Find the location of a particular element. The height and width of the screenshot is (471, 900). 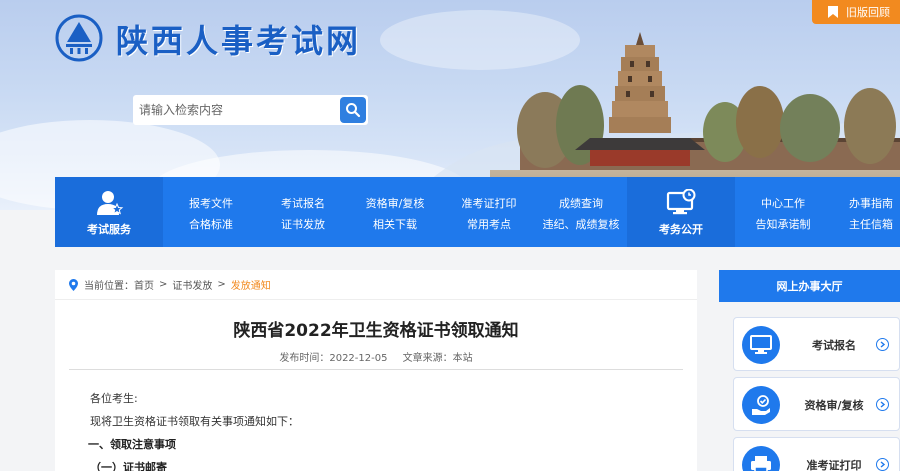

source-value: 本站 is located at coordinates (462, 358).